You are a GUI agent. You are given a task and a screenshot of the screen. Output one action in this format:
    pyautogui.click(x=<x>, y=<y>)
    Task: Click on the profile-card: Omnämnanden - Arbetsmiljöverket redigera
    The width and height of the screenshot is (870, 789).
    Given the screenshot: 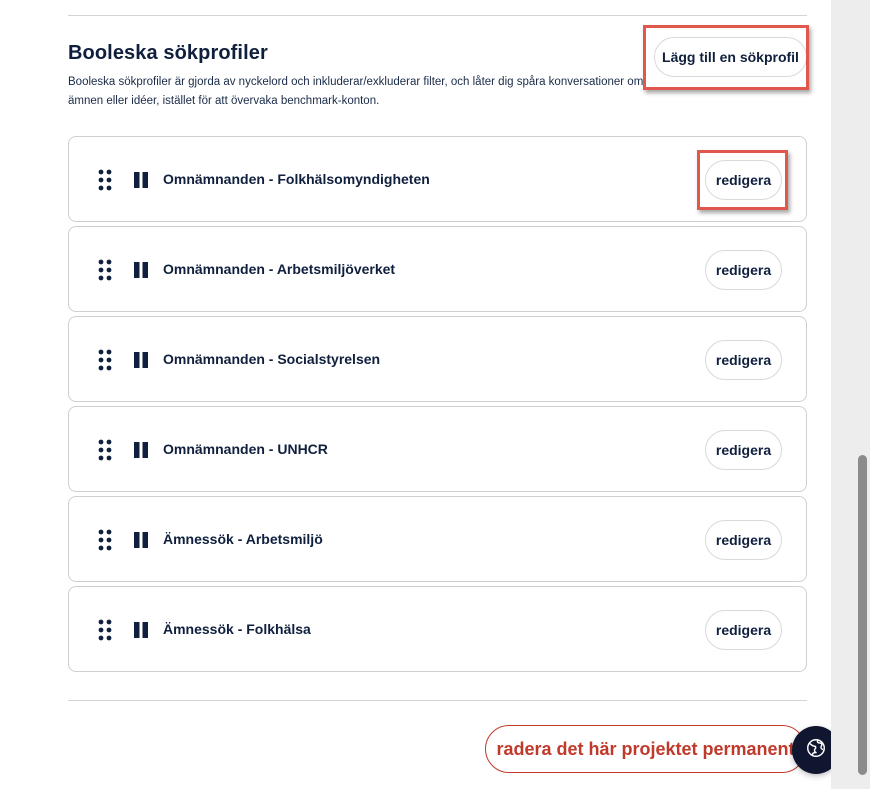 What is the action you would take?
    pyautogui.click(x=437, y=269)
    